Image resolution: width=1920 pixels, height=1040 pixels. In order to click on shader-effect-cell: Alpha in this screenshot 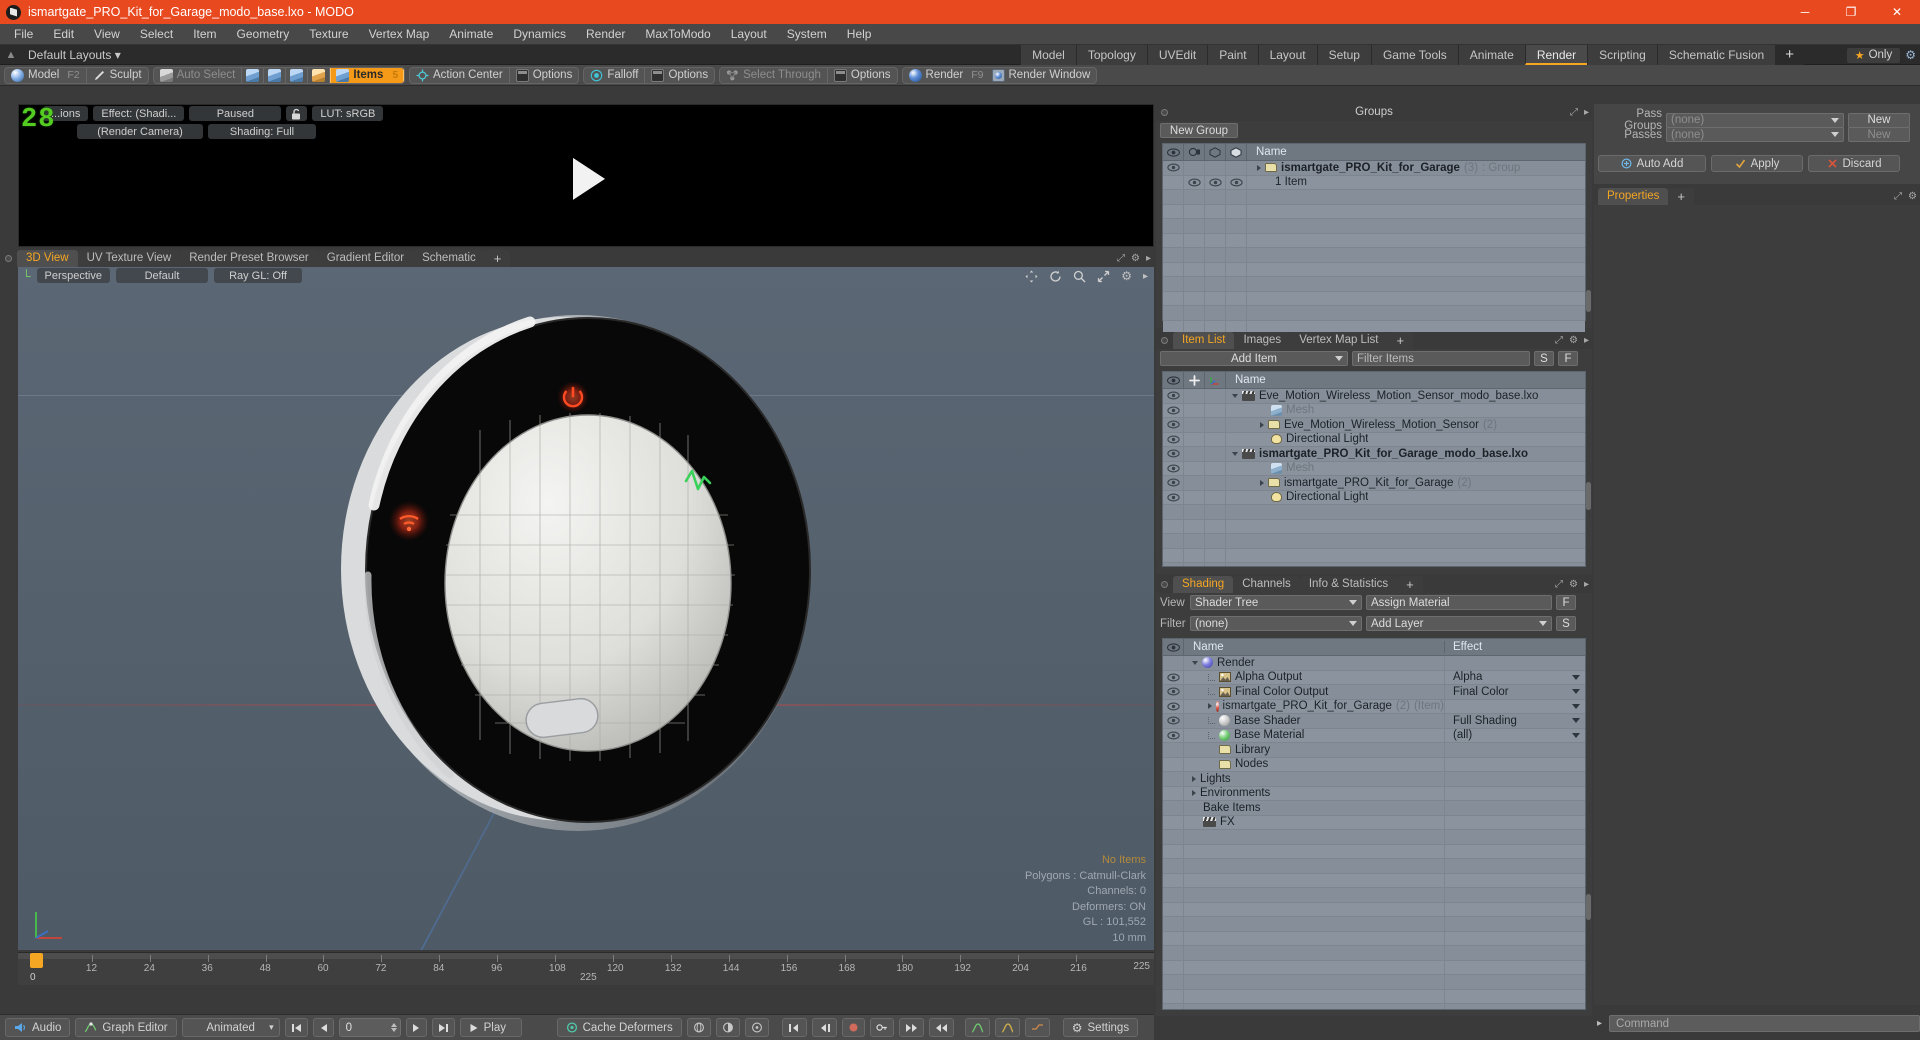, I will do `click(1514, 677)`.